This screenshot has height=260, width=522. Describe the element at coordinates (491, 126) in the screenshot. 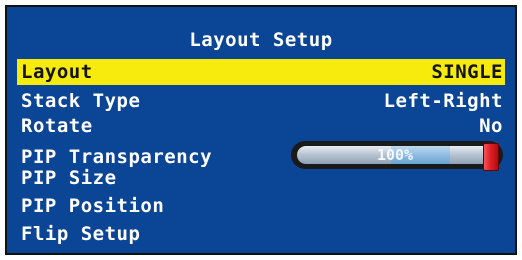

I see `menu-item-value: No` at that location.